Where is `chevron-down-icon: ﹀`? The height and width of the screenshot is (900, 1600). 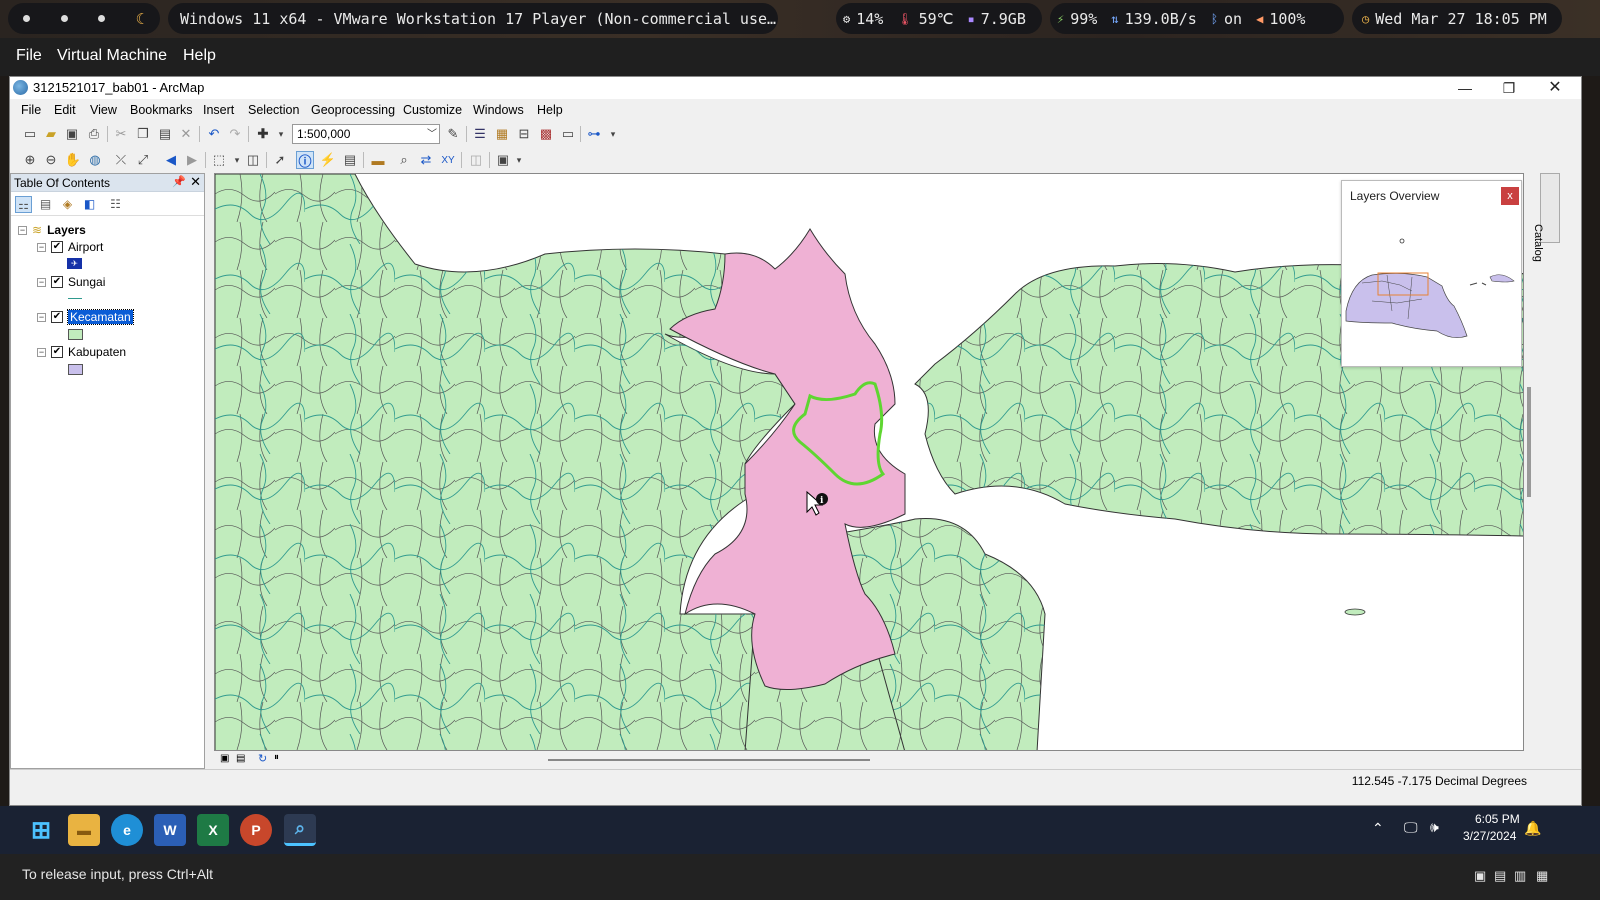
chevron-down-icon: ﹀ is located at coordinates (432, 132).